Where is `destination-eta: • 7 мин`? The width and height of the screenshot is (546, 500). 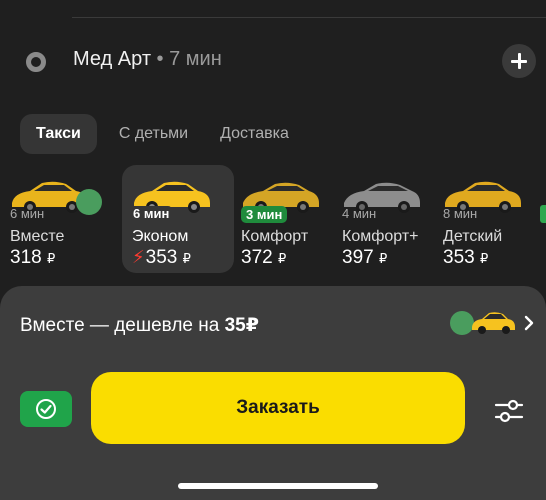 destination-eta: • 7 мин is located at coordinates (186, 59).